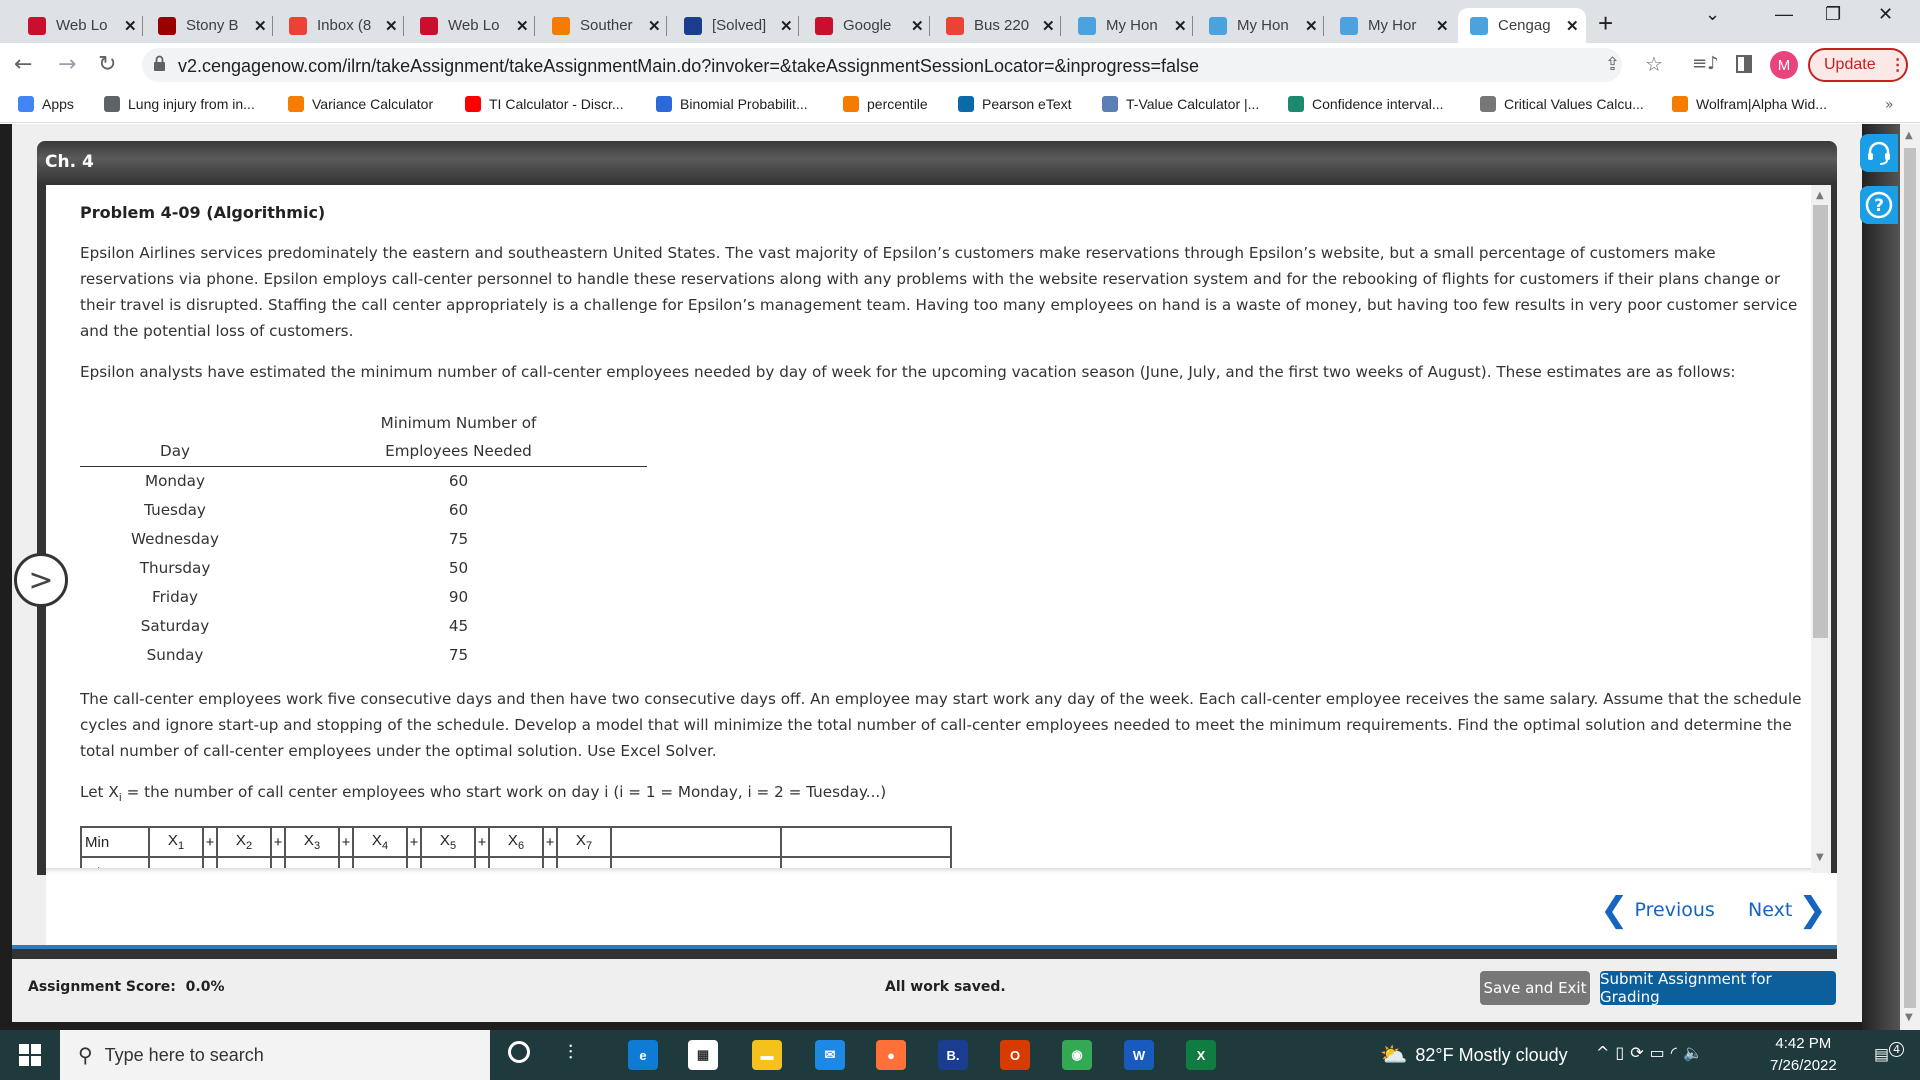 This screenshot has width=1920, height=1080. Describe the element at coordinates (79, 25) in the screenshot. I see `tab-1: Web Lo ✕` at that location.